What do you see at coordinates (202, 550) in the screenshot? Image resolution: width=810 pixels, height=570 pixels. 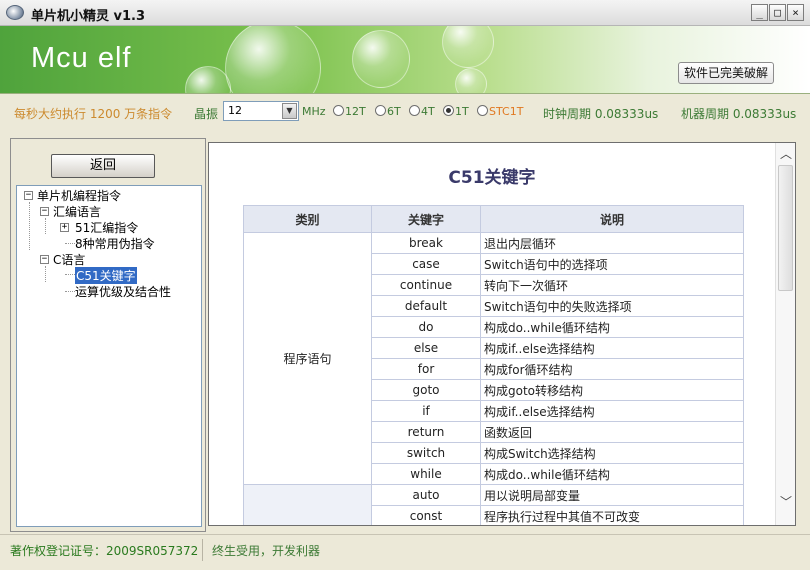 I see `status-divider` at bounding box center [202, 550].